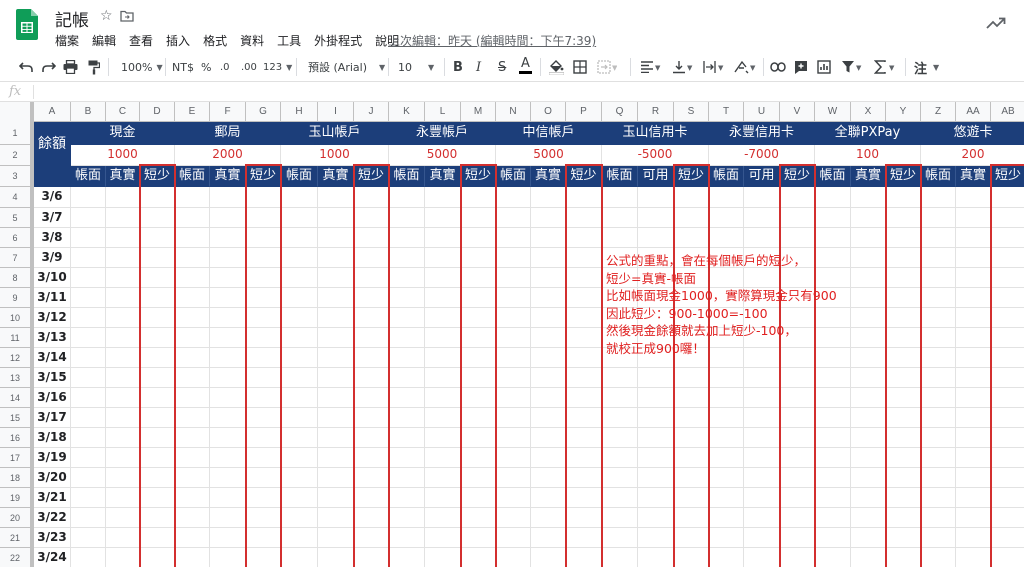 This screenshot has height=567, width=1024. Describe the element at coordinates (407, 112) in the screenshot. I see `column-header-k: K` at that location.